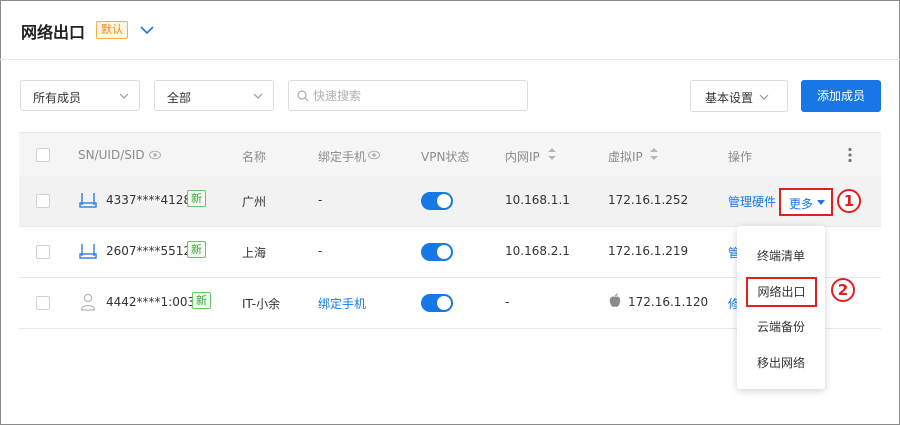 This screenshot has height=425, width=900. I want to click on table-header: SN/UID/SID 名称 绑定手机 VPN状态 内网IP 虚拟IP 操作, so click(450, 154).